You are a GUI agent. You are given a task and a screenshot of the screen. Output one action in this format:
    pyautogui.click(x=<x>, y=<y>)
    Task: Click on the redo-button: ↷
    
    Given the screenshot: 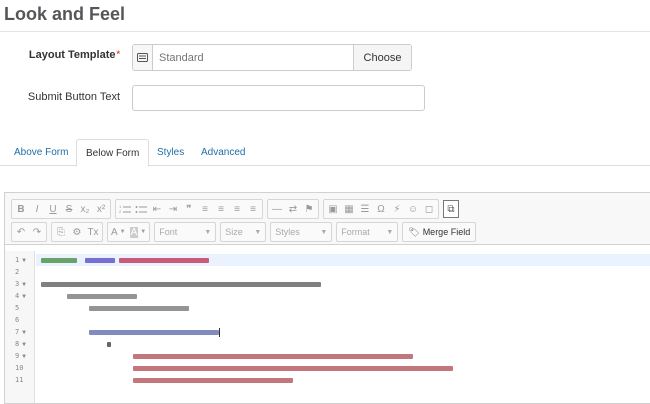 What is the action you would take?
    pyautogui.click(x=37, y=232)
    